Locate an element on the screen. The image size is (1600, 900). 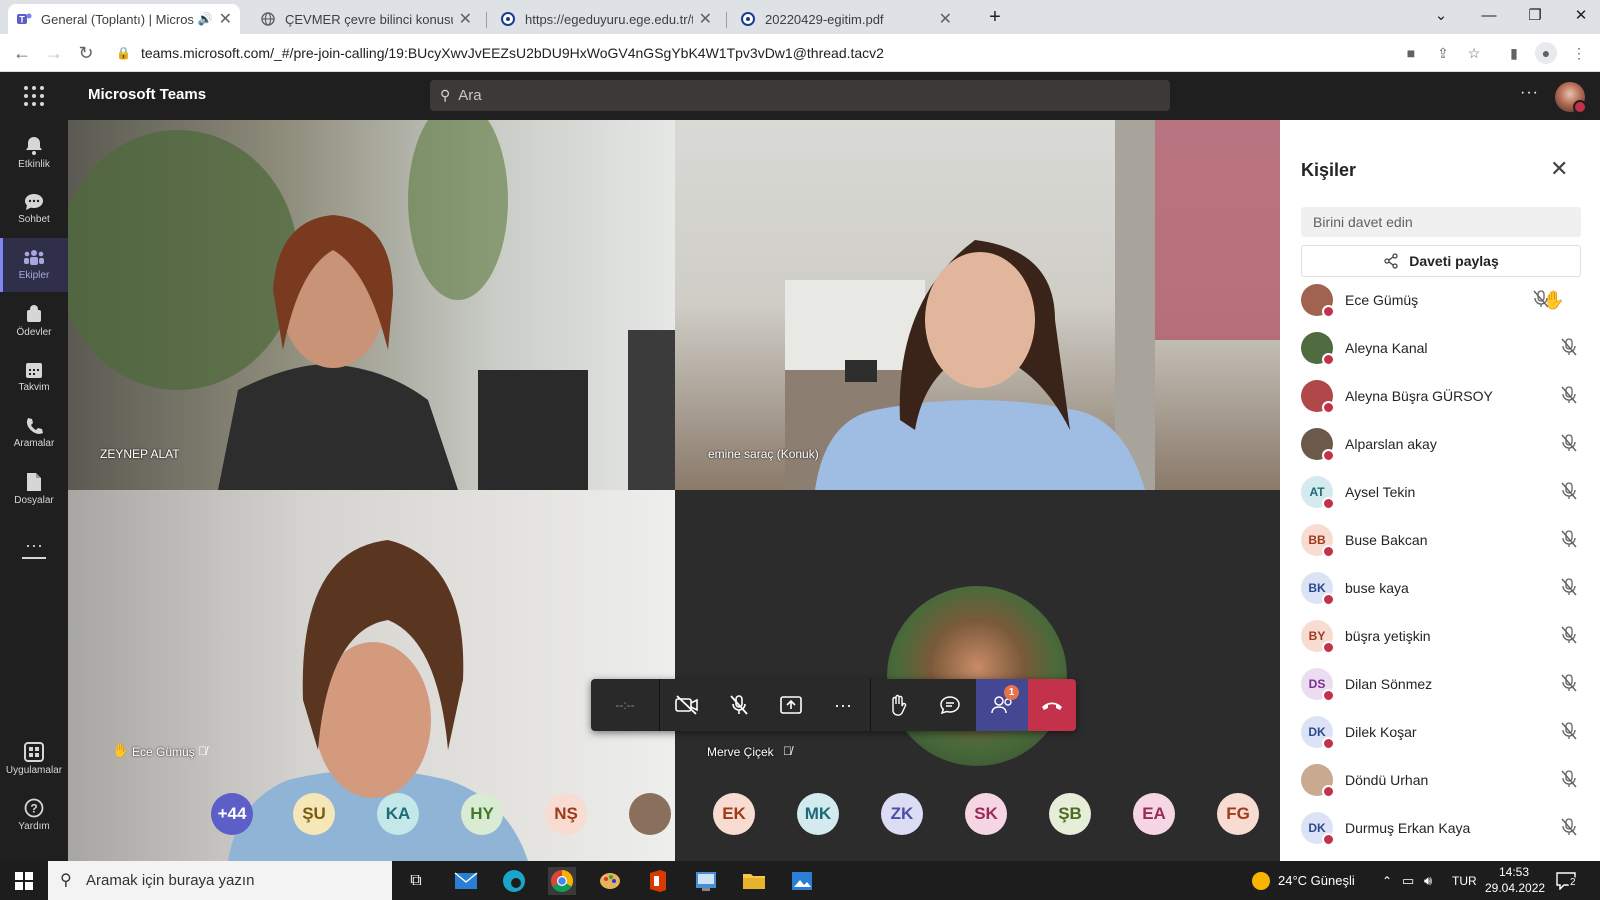
mic-off-button is located at coordinates (739, 705).